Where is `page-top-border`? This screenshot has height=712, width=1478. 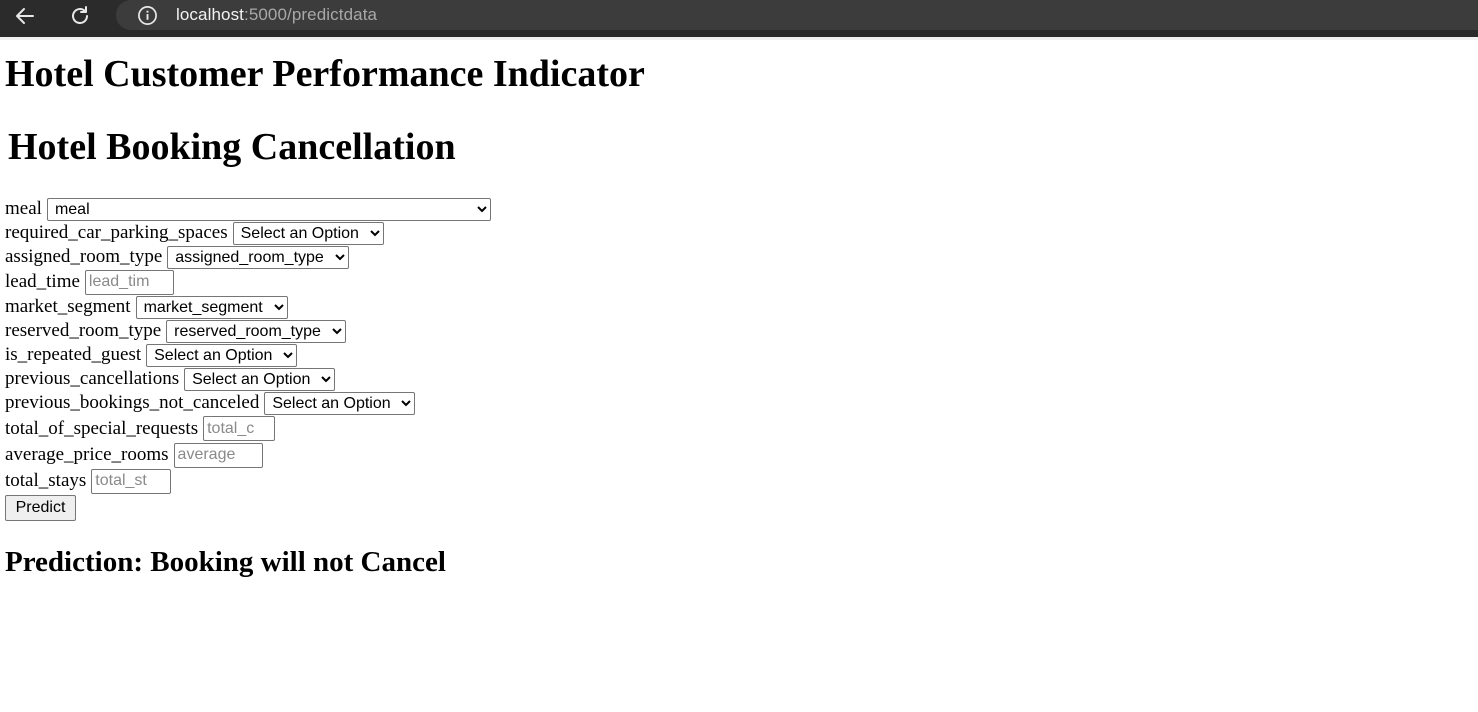
page-top-border is located at coordinates (739, 38).